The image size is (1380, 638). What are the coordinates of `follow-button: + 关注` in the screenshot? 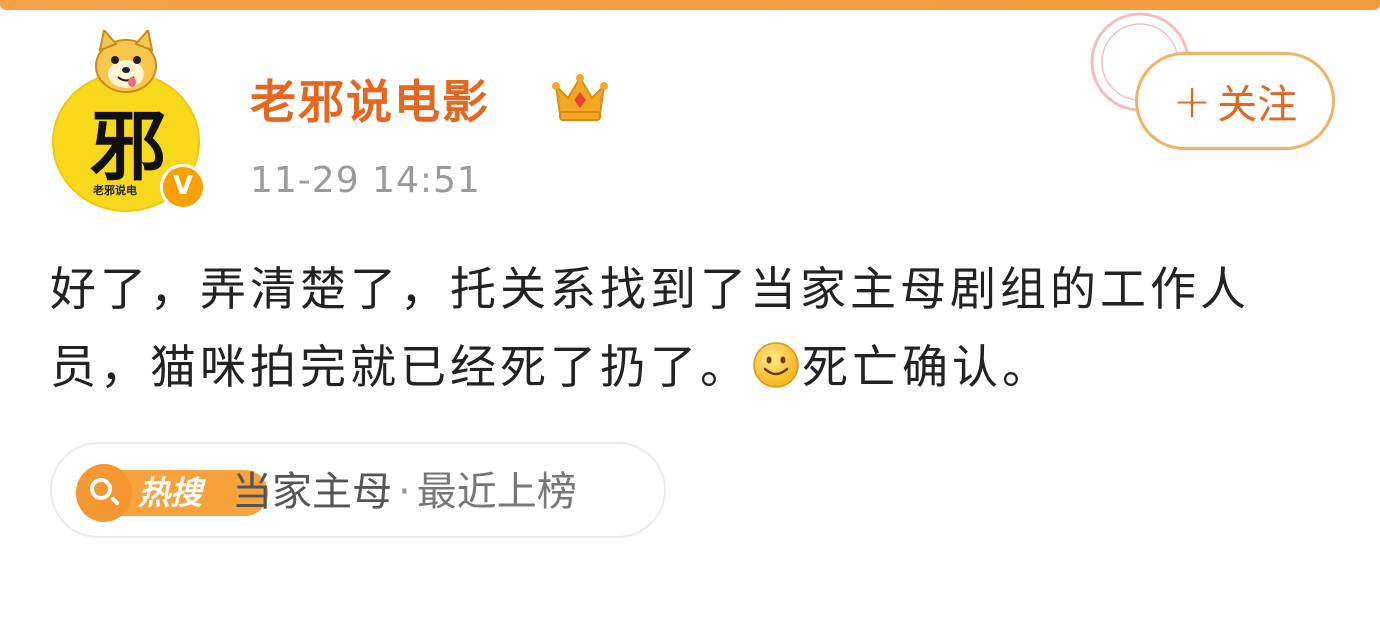 It's located at (1235, 101).